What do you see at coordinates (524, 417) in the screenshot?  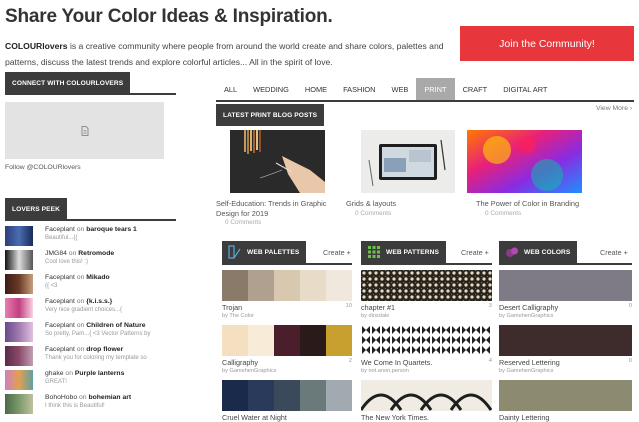 I see `item-title: Dainty Lettering` at bounding box center [524, 417].